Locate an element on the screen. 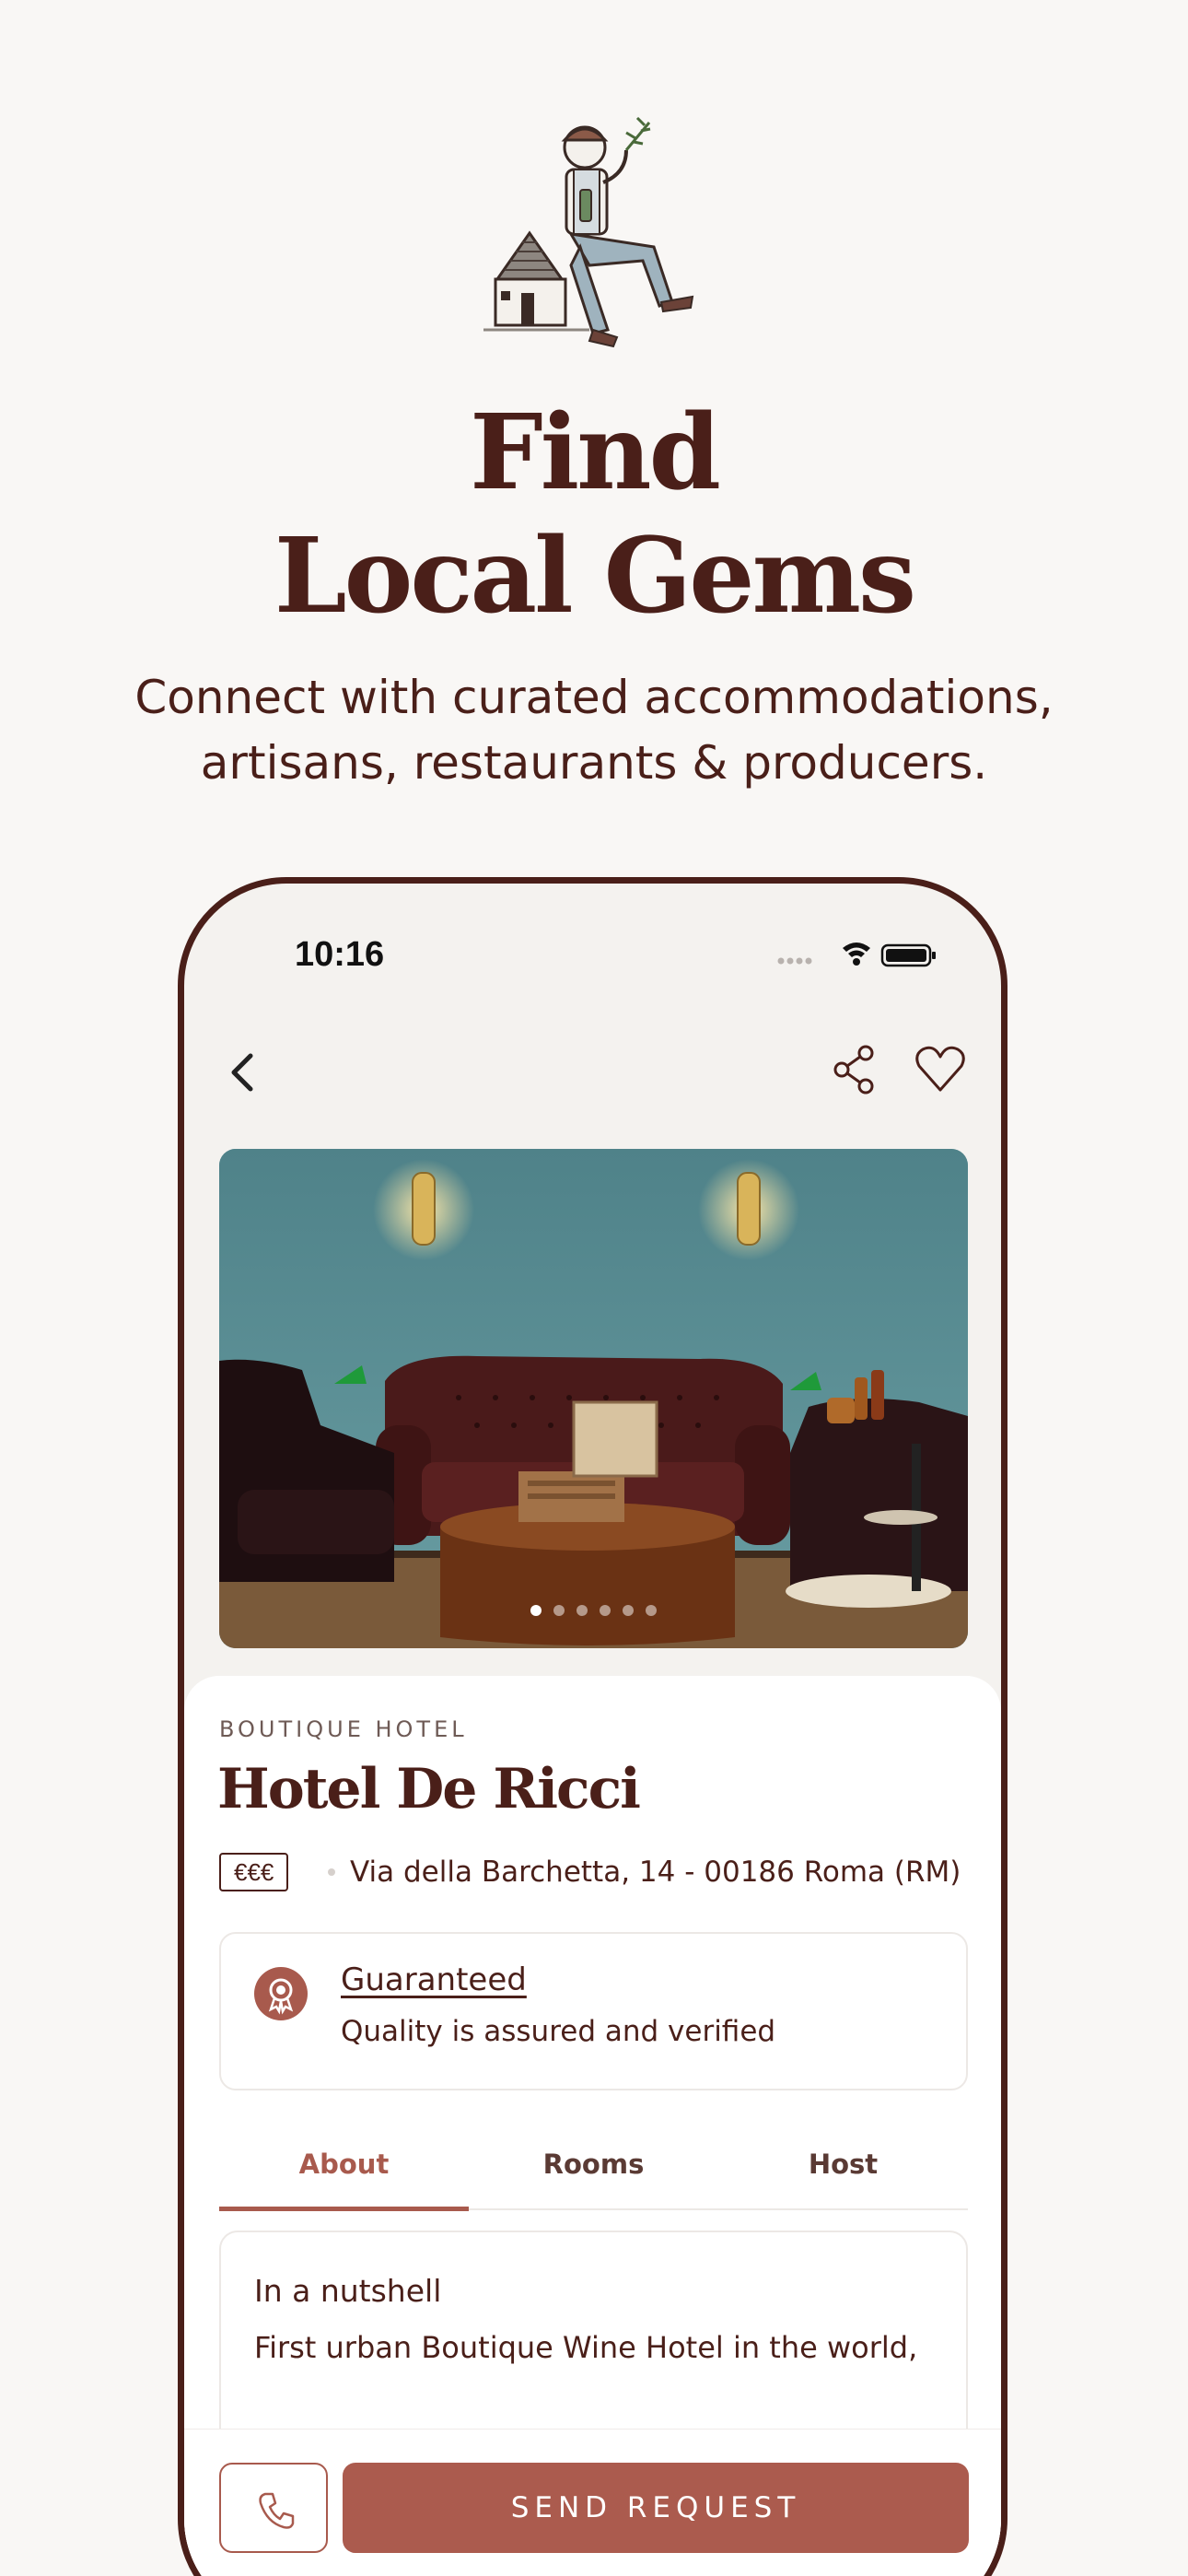 This screenshot has height=2576, width=1188. listing-photo is located at coordinates (593, 1398).